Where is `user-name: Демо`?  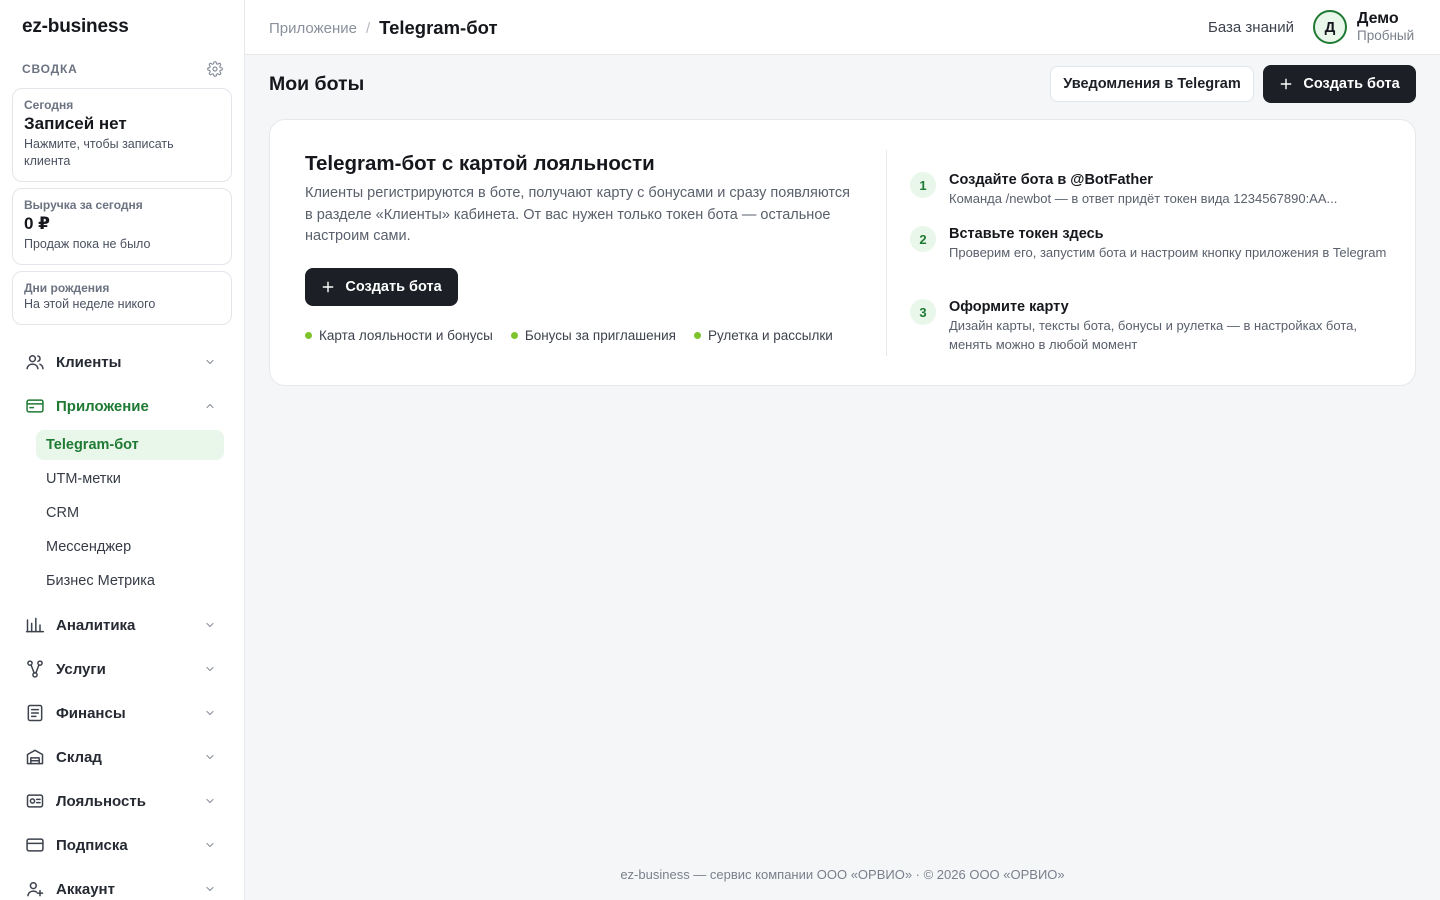 user-name: Демо is located at coordinates (1378, 19).